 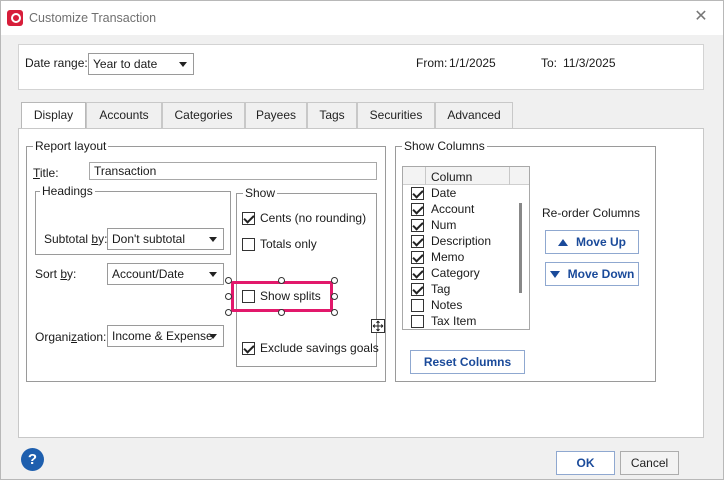 What do you see at coordinates (444, 146) in the screenshot?
I see `show-columns-title: Show Columns` at bounding box center [444, 146].